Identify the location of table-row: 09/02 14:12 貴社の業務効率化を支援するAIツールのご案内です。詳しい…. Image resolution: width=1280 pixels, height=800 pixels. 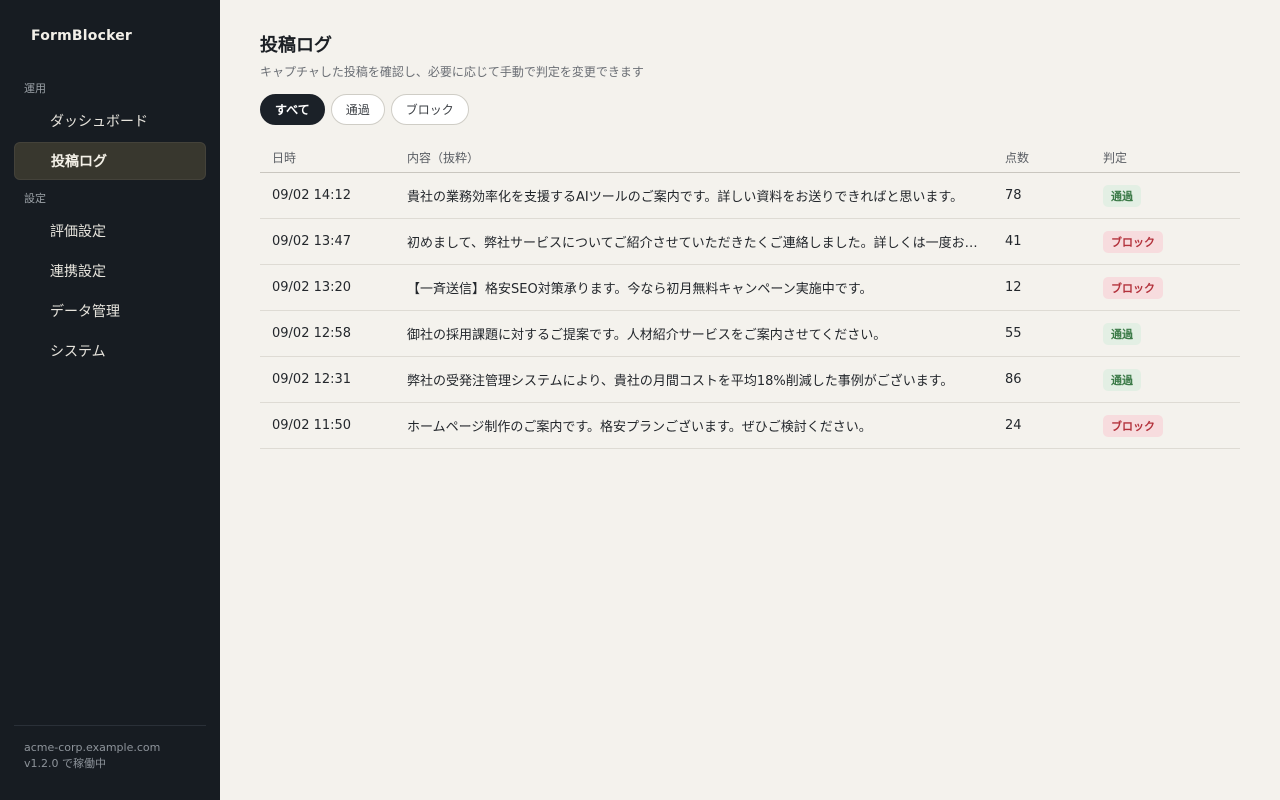
(750, 196).